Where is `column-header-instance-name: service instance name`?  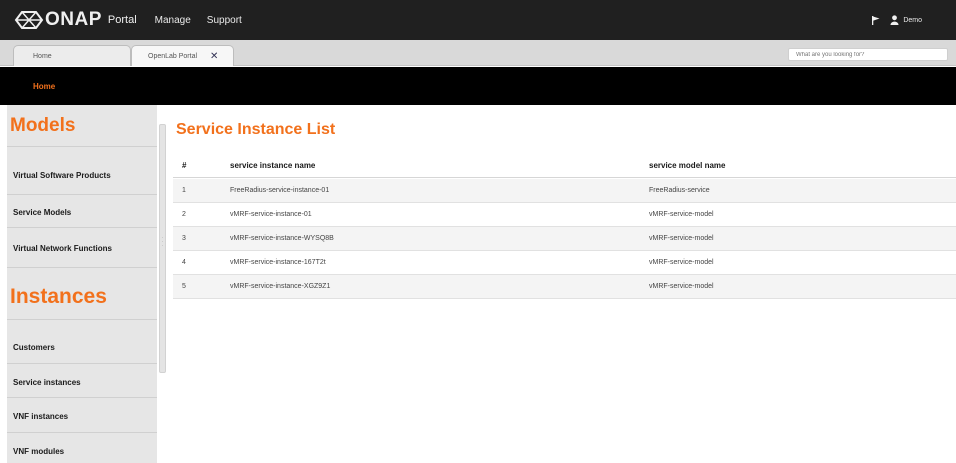 column-header-instance-name: service instance name is located at coordinates (272, 165).